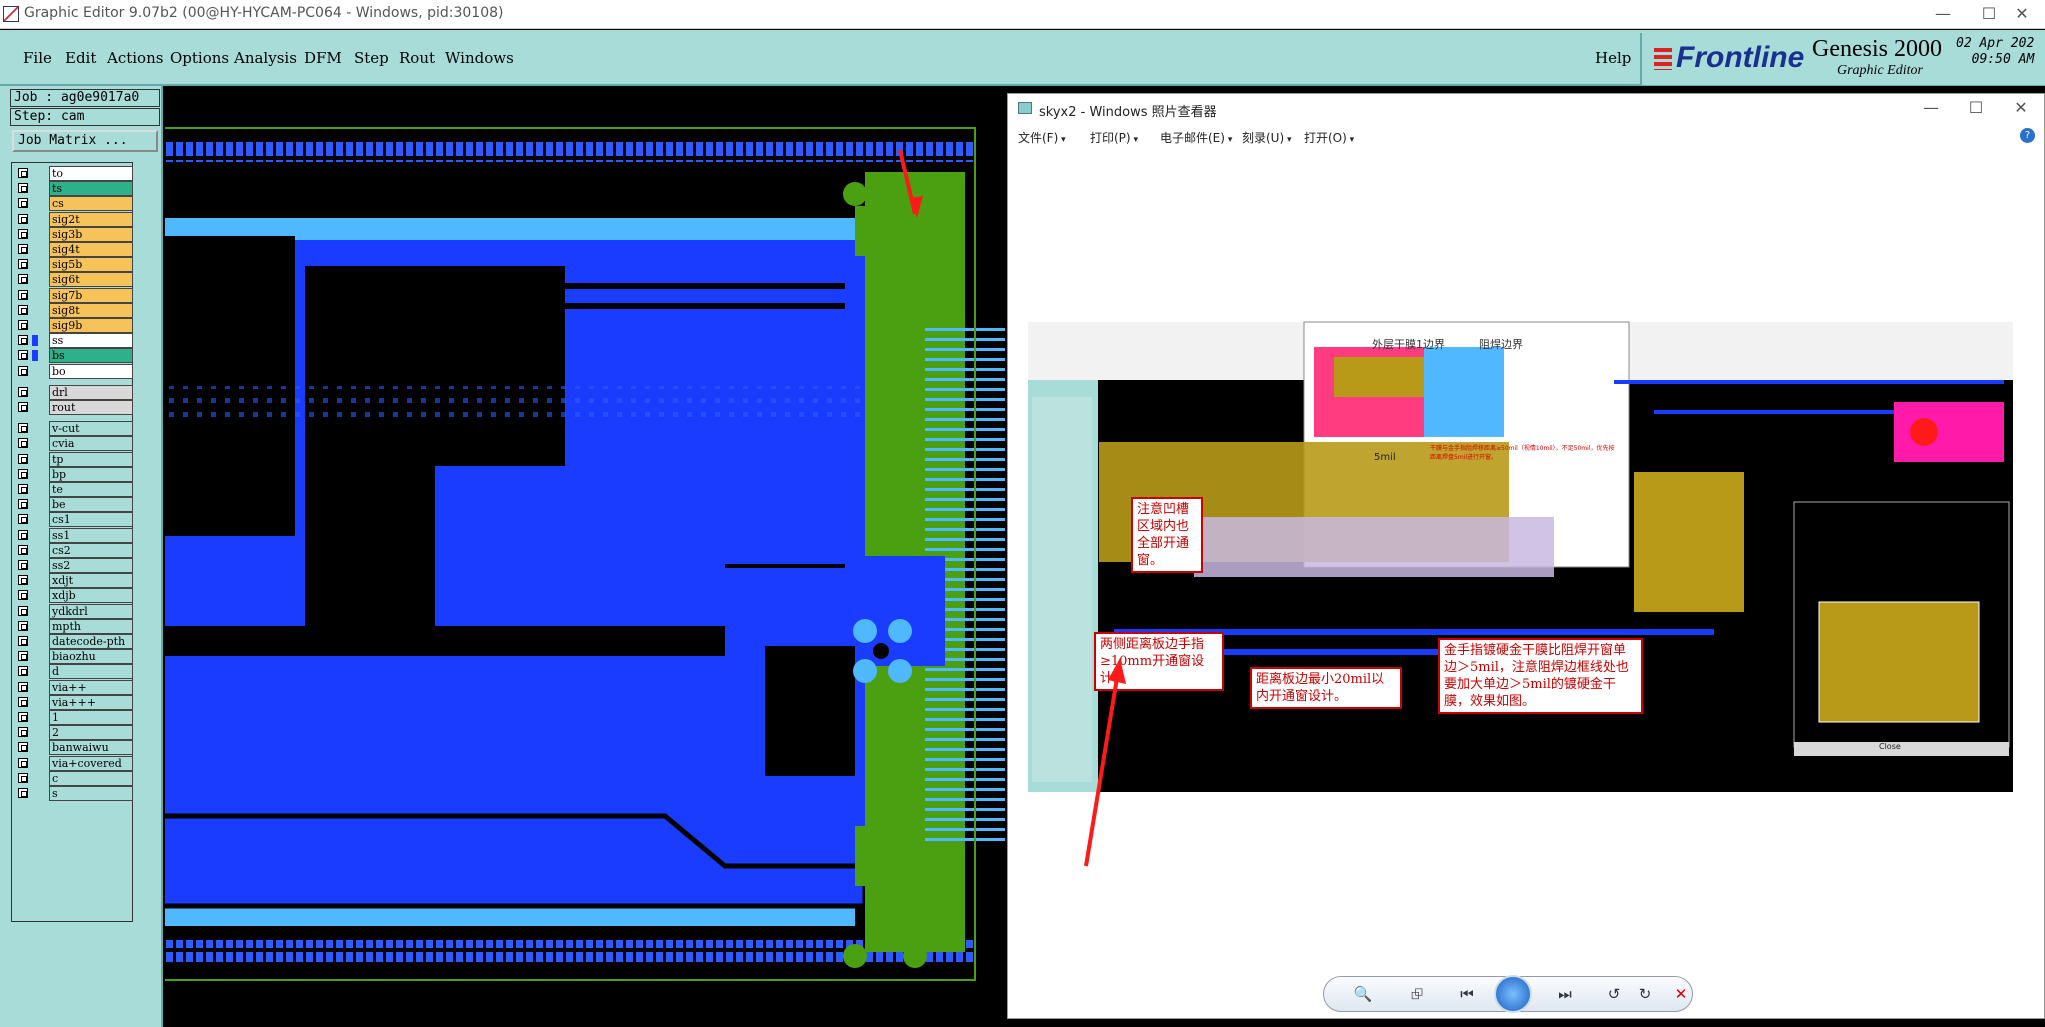 The image size is (2045, 1027). Describe the element at coordinates (91, 672) in the screenshot. I see `layer-name: d` at that location.